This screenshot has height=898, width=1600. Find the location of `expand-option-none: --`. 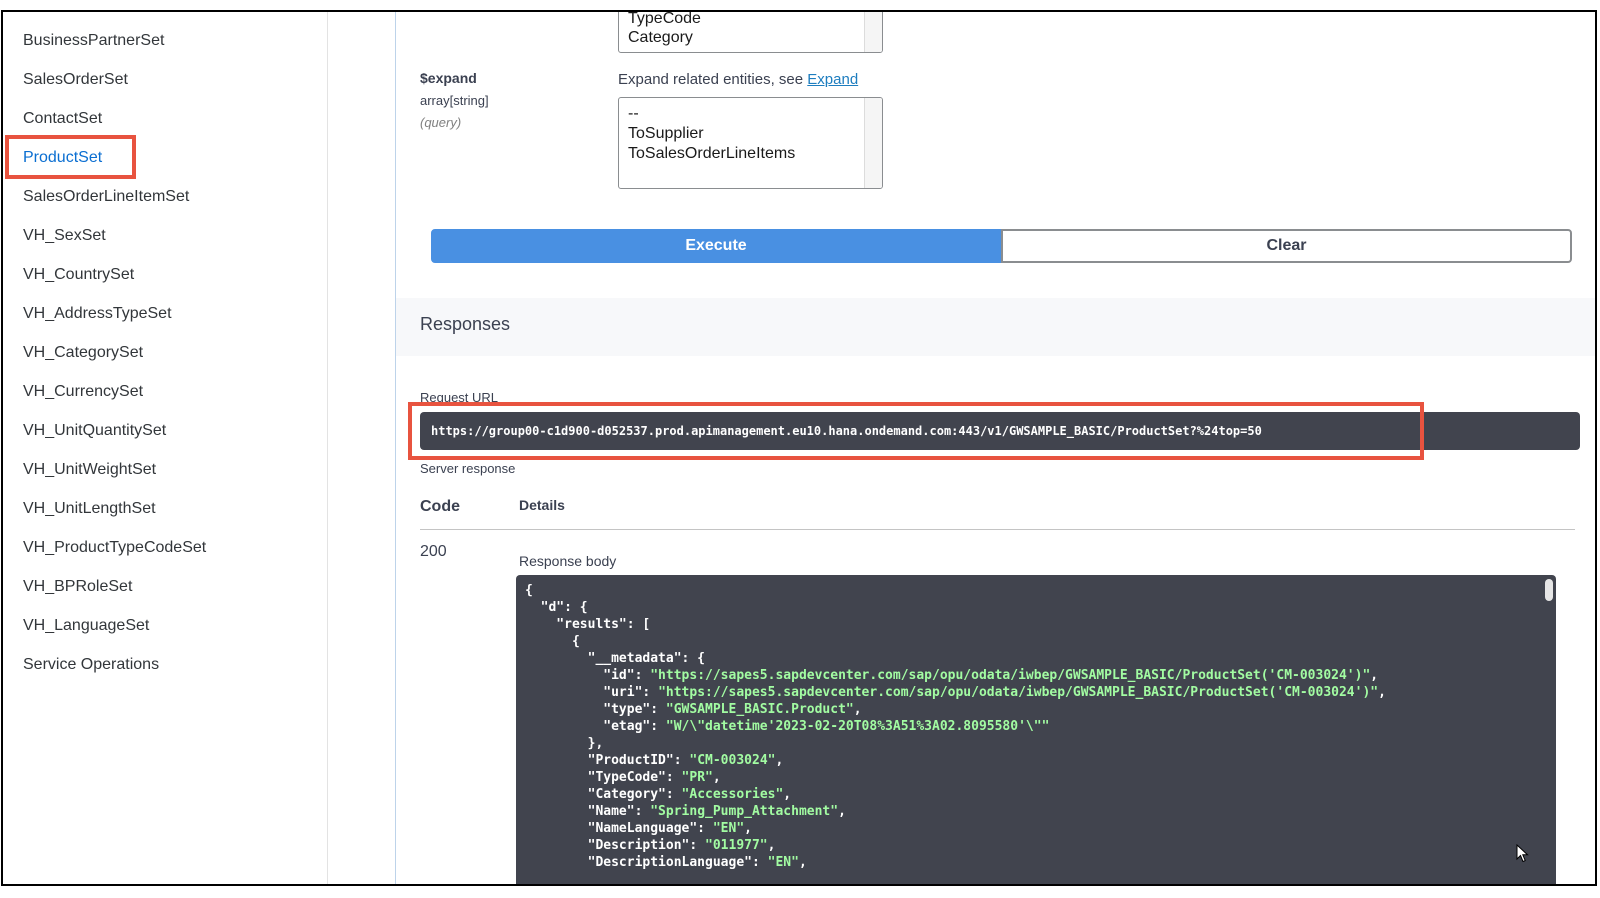

expand-option-none: -- is located at coordinates (633, 114).